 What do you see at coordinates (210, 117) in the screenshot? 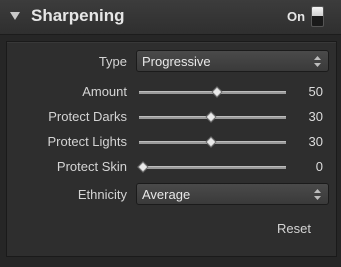
I see `protect-darks-slider-thumb` at bounding box center [210, 117].